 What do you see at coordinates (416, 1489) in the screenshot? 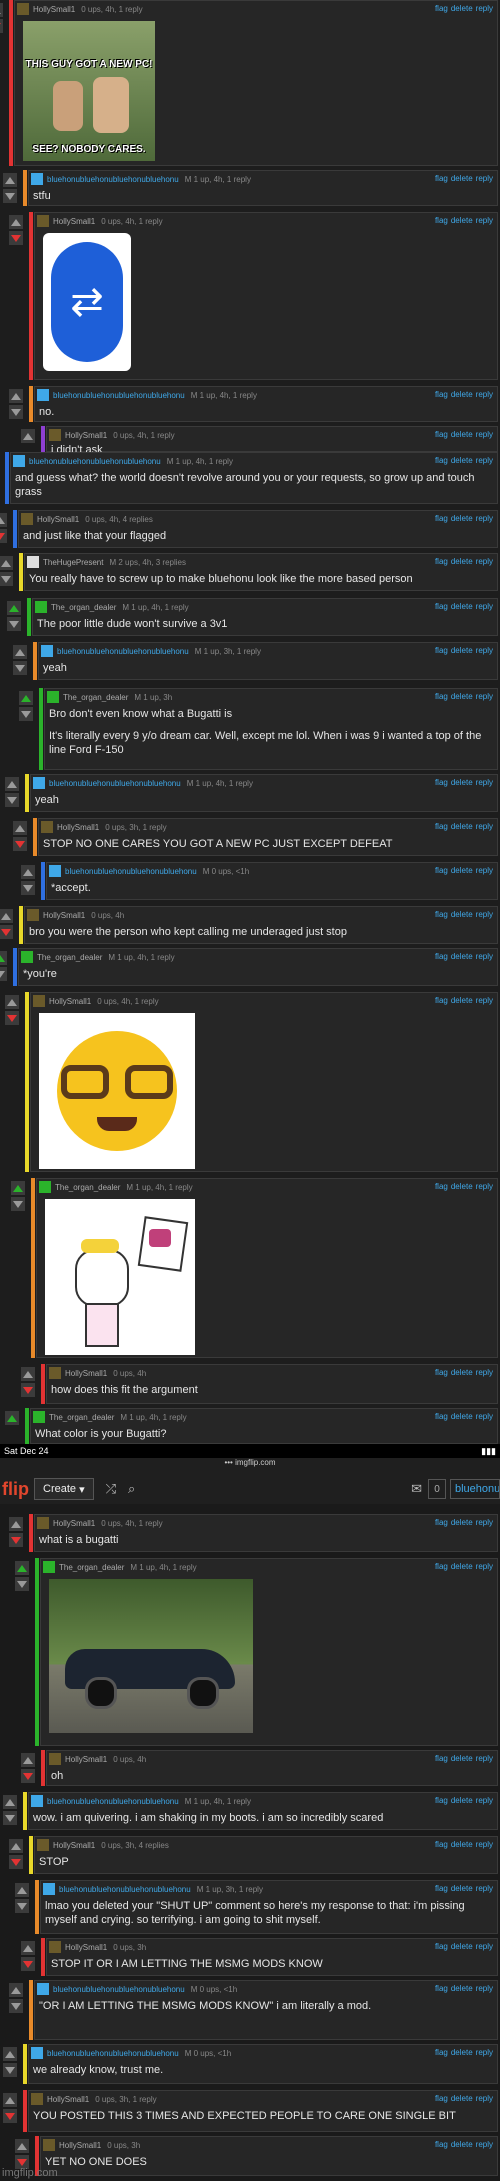
I see `mail-icon: ✉` at bounding box center [416, 1489].